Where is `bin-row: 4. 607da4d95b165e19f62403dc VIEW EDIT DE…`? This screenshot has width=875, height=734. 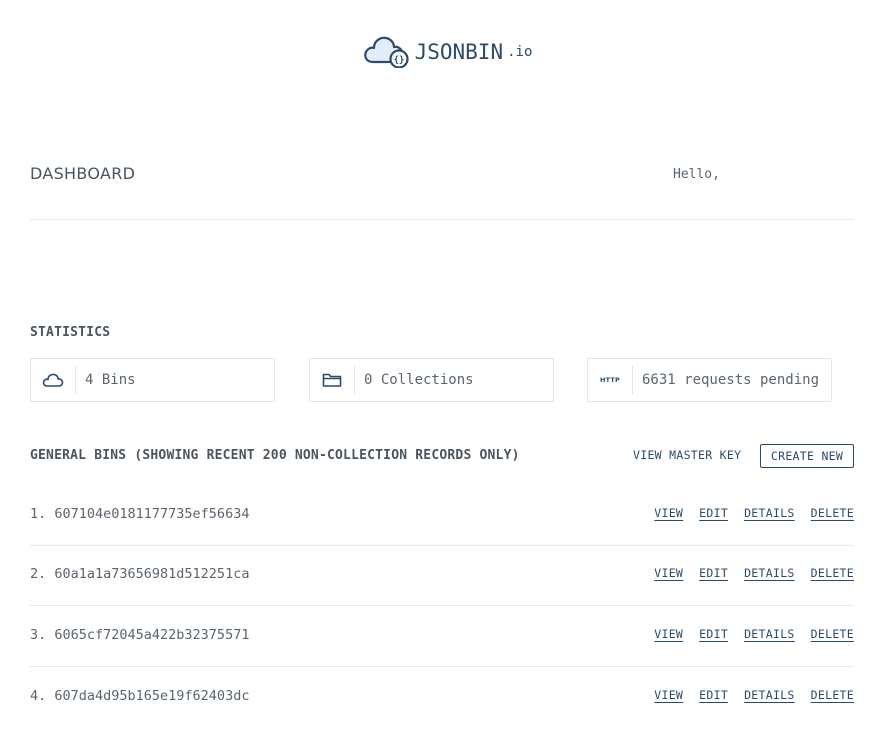
bin-row: 4. 607da4d95b165e19f62403dc VIEW EDIT DE… is located at coordinates (442, 697).